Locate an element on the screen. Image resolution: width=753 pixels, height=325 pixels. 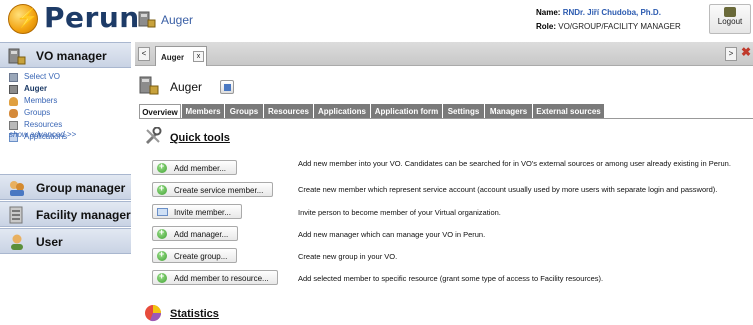
logo-text: Perun is located at coordinates (92, 17).